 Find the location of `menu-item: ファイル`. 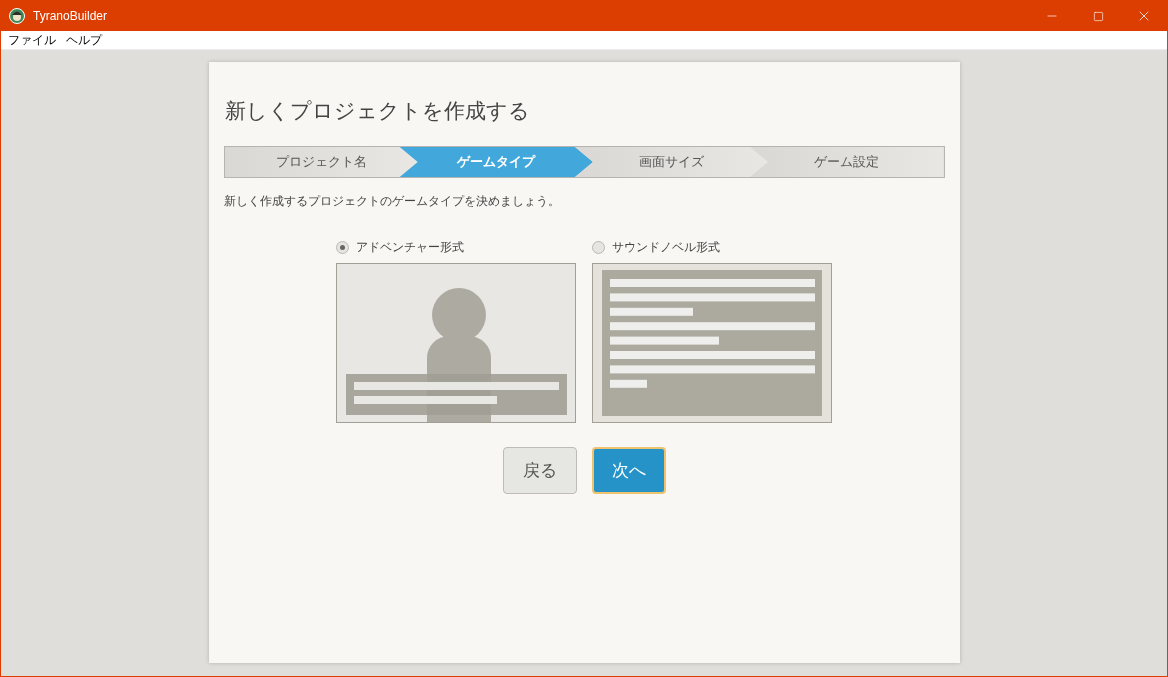

menu-item: ファイル is located at coordinates (32, 40).